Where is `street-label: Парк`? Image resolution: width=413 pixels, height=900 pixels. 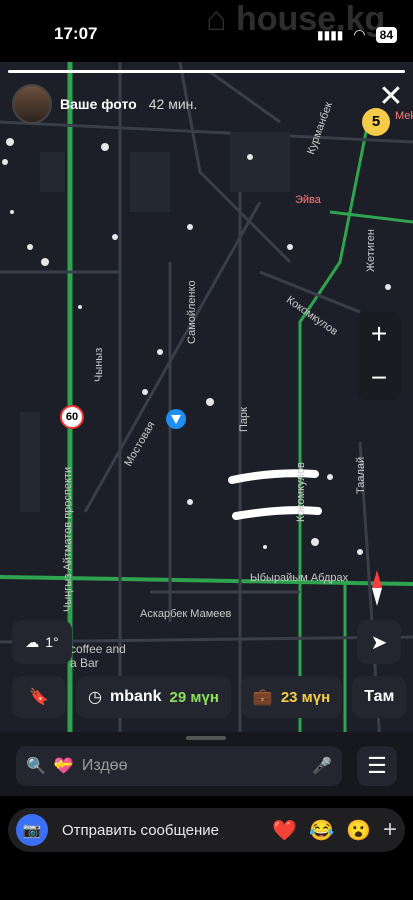
street-label: Парк is located at coordinates (244, 419).